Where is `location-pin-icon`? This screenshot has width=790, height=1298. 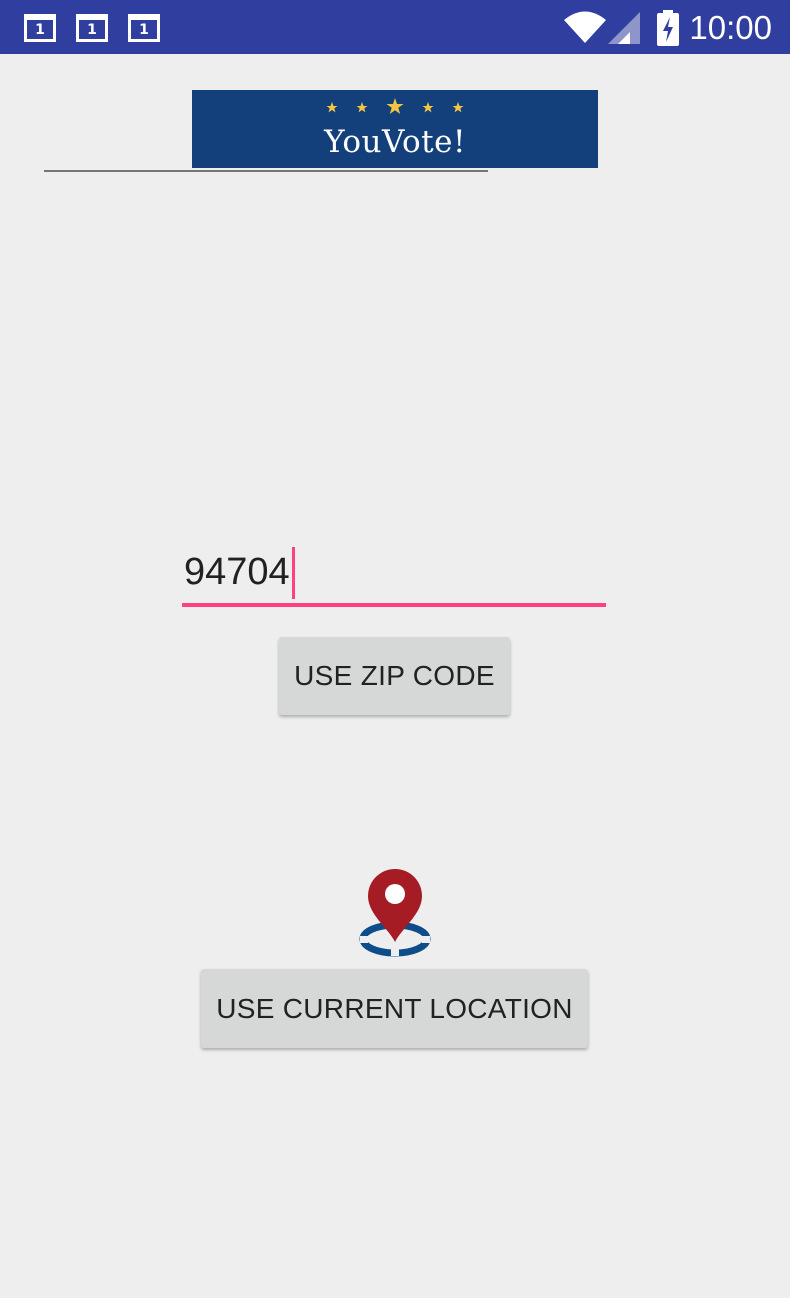 location-pin-icon is located at coordinates (395, 912).